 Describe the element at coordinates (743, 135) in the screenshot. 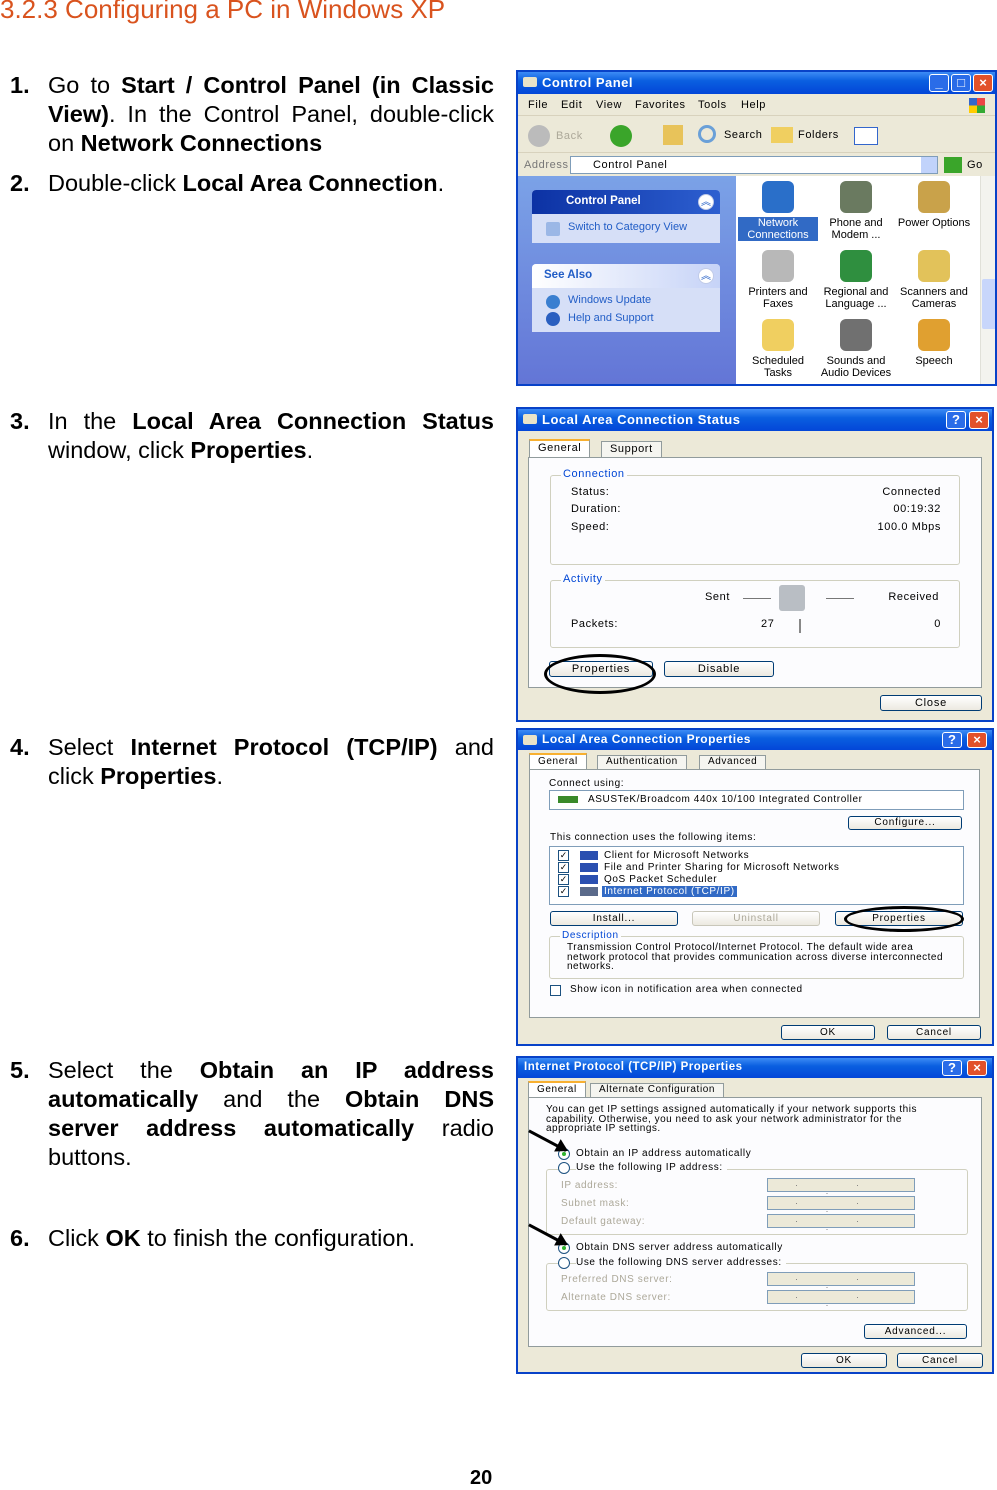

I see `search-button: Search` at that location.